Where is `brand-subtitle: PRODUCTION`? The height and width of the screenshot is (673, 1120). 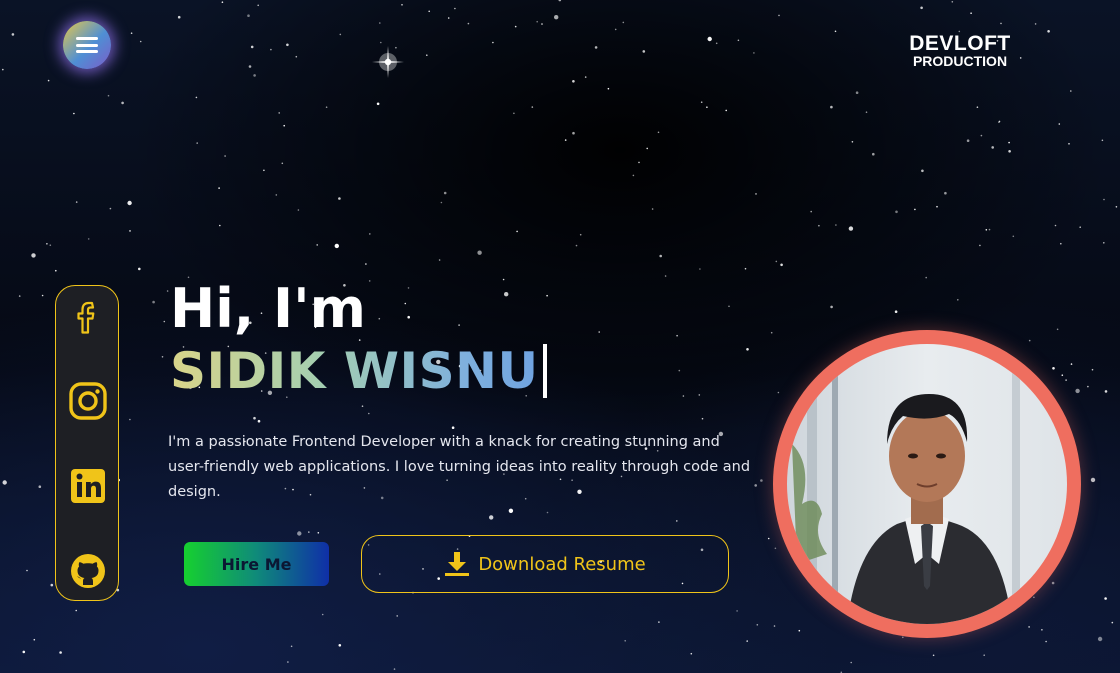
brand-subtitle: PRODUCTION is located at coordinates (960, 61).